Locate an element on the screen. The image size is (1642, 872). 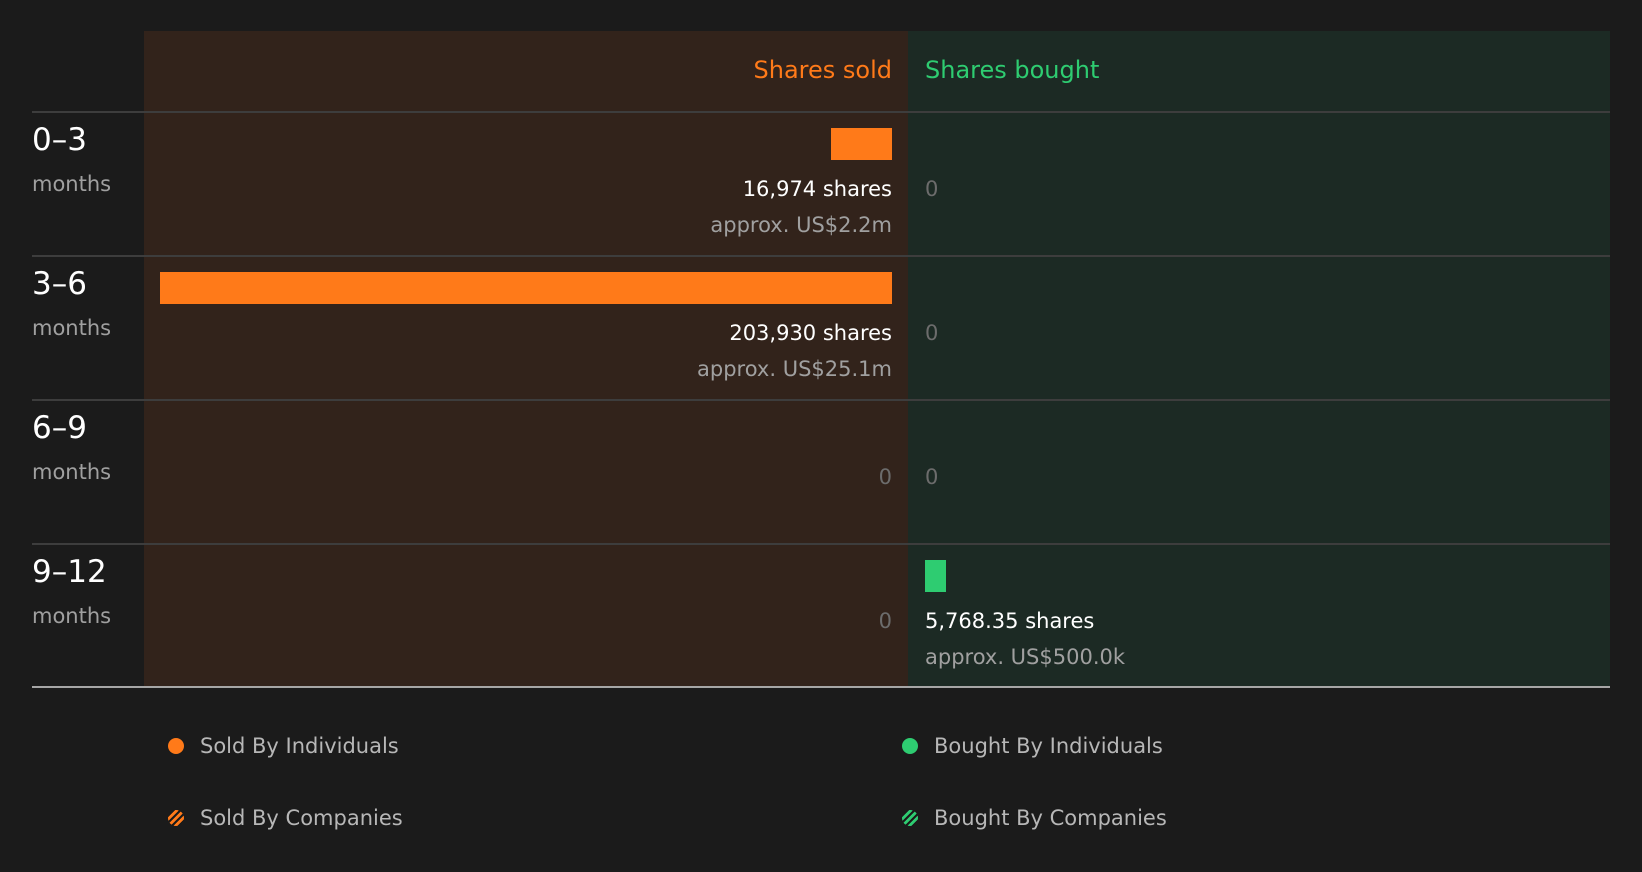
bought-column-header: Shares bought is located at coordinates (1012, 70).